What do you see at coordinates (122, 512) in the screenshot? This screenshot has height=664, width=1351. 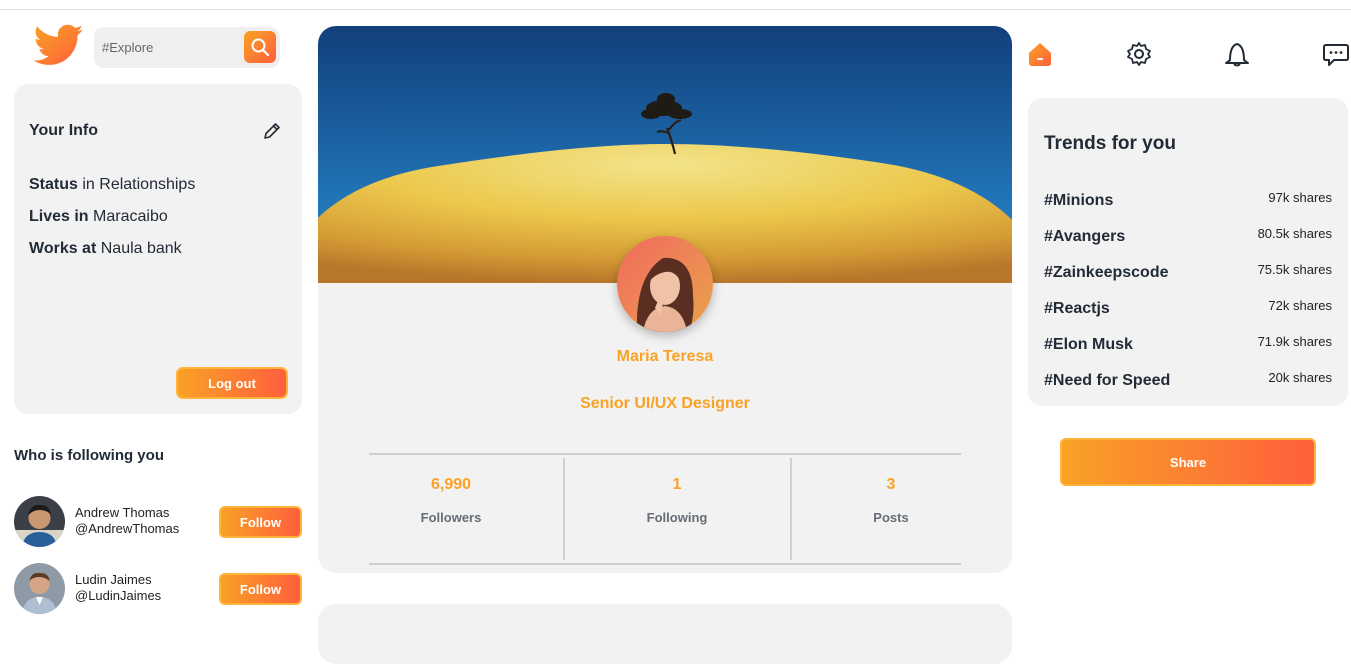 I see `follower-name: Andrew Thomas` at bounding box center [122, 512].